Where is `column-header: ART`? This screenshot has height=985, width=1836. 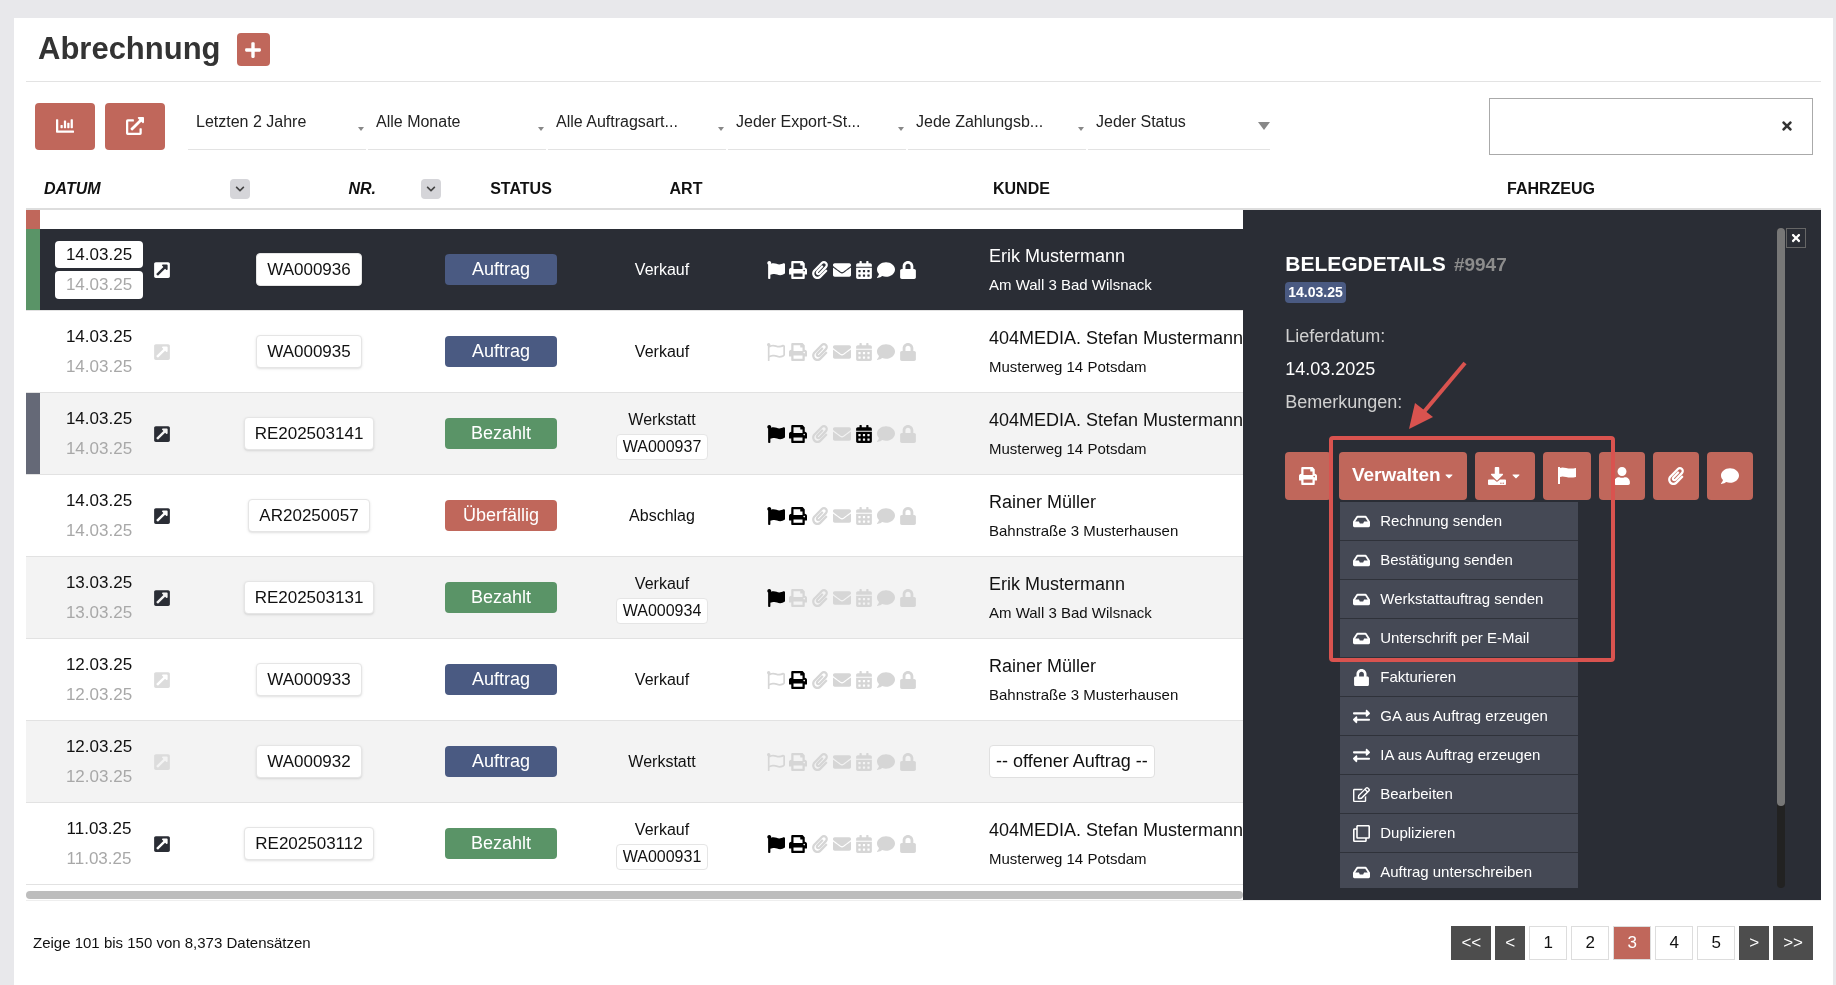 column-header: ART is located at coordinates (686, 189).